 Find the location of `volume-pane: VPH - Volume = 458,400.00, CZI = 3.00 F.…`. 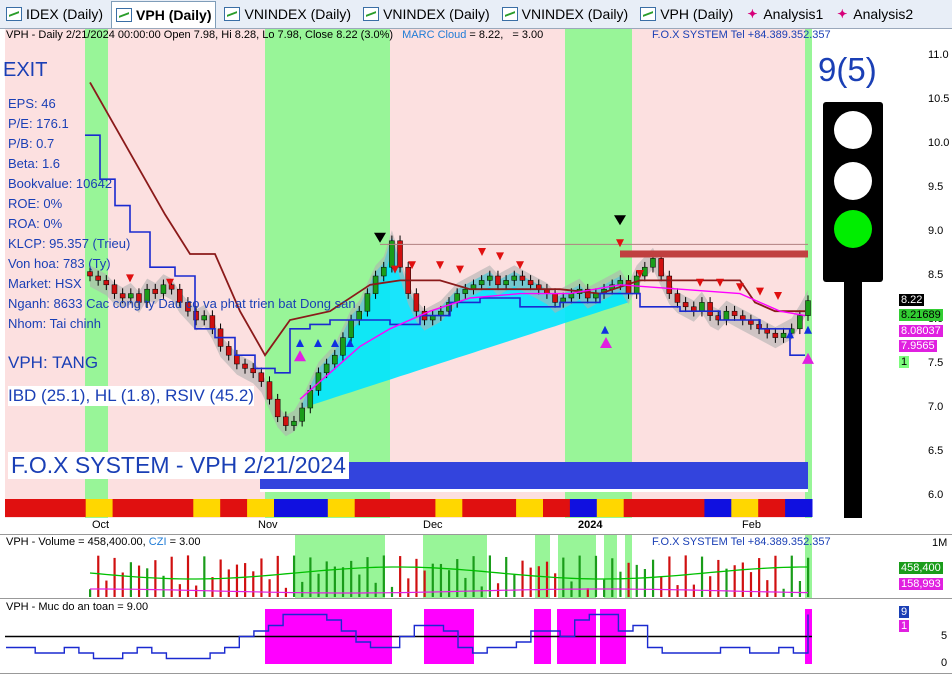

volume-pane: VPH - Volume = 458,400.00, CZI = 3.00 F.… is located at coordinates (476, 567).